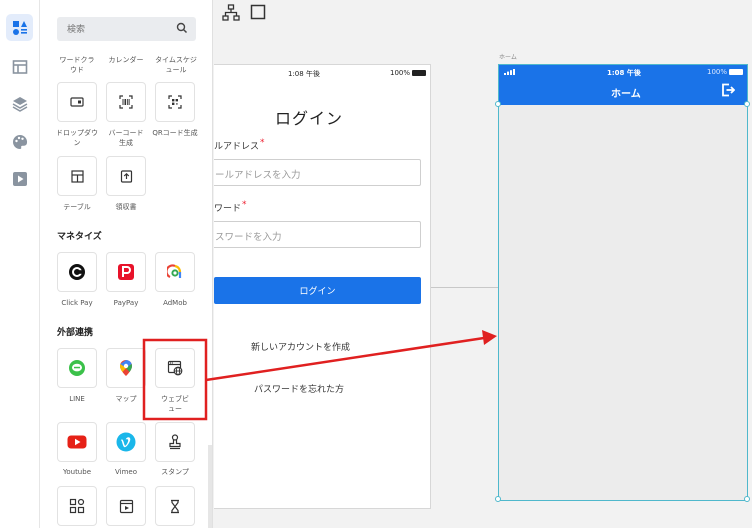 The image size is (752, 528). I want to click on annotation-highlight-box, so click(175, 379).